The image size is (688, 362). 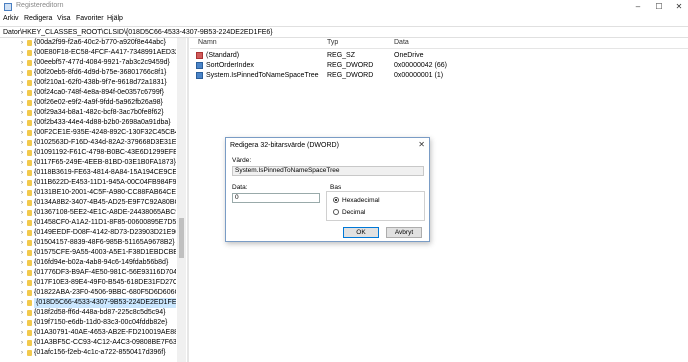 What do you see at coordinates (404, 232) in the screenshot?
I see `cancel-button: Avbryt` at bounding box center [404, 232].